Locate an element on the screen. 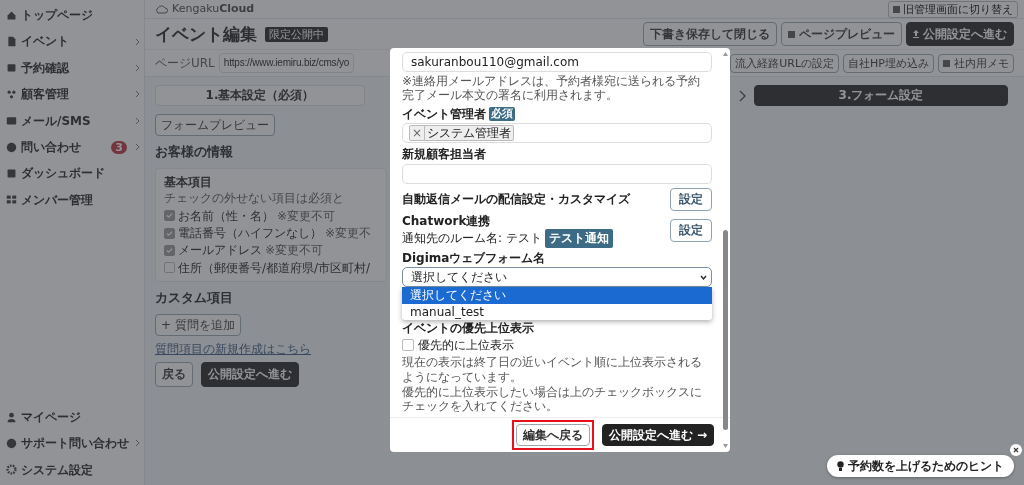 This screenshot has height=485, width=1024. room-name-text: 通知先のルーム名: テスト is located at coordinates (472, 238).